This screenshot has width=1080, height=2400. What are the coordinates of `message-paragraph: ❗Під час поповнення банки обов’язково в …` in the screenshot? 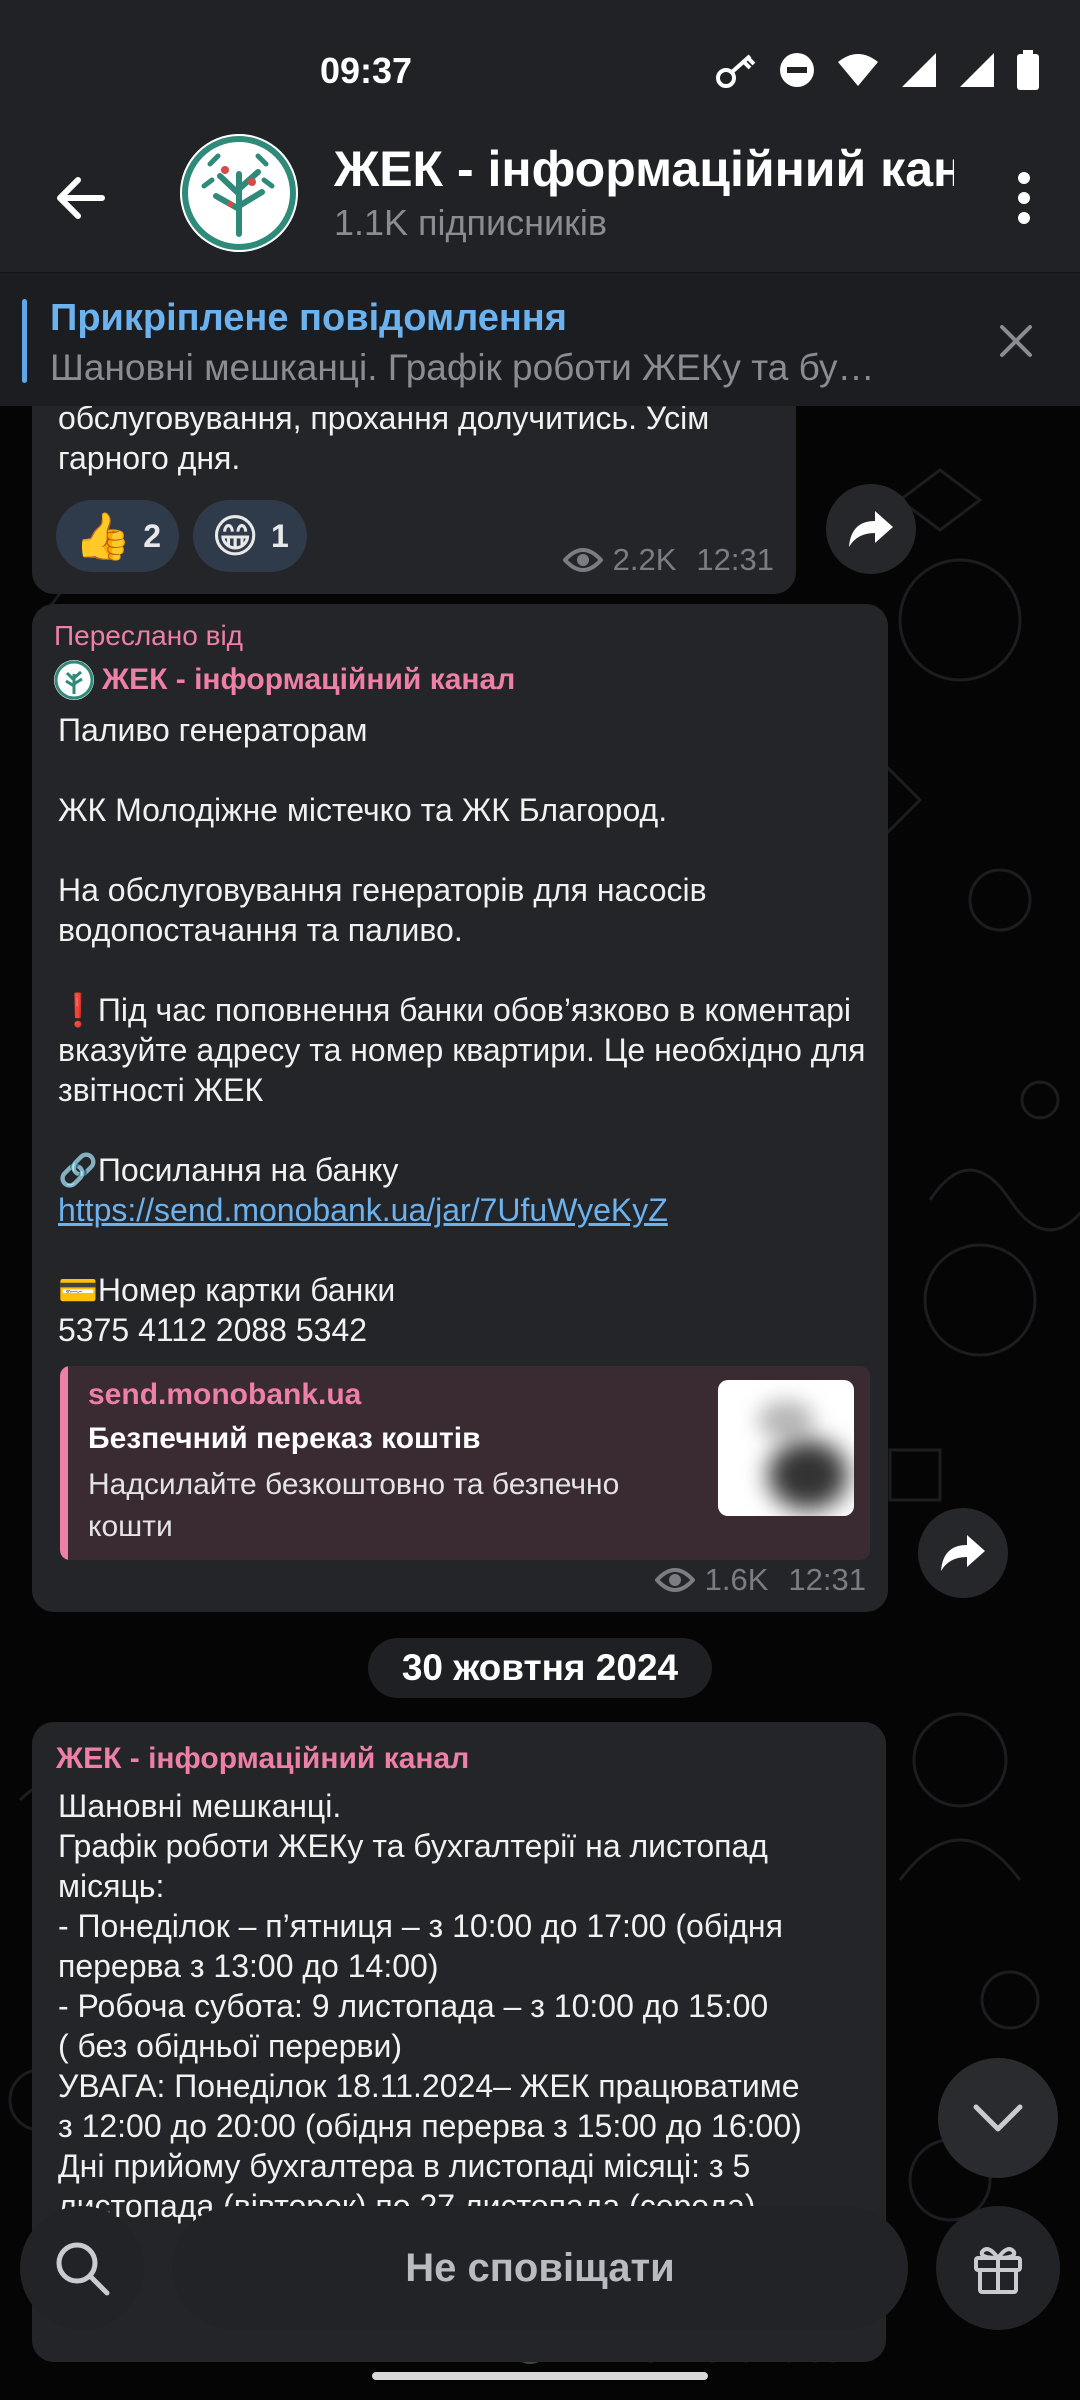 It's located at (462, 1050).